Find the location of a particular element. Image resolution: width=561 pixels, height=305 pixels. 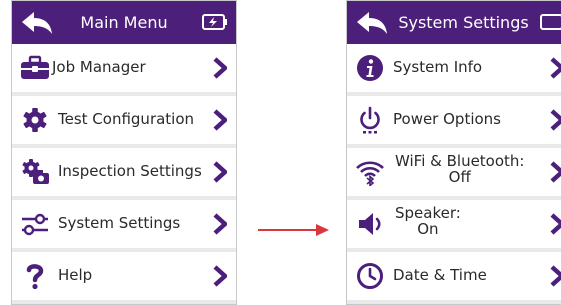

menu-item-test-configuration: Test Configuration is located at coordinates (124, 120).